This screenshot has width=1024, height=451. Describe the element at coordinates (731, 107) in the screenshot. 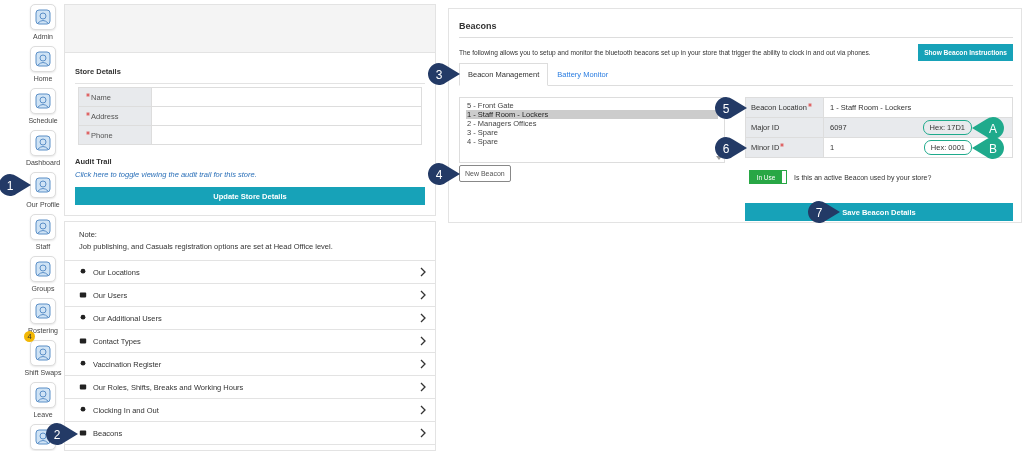

I see `callout-tooltip: 5` at that location.